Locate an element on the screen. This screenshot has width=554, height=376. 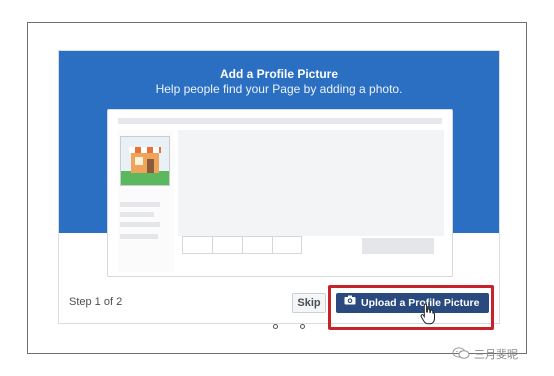
watermark-text: 三月斐昵 is located at coordinates (496, 355).